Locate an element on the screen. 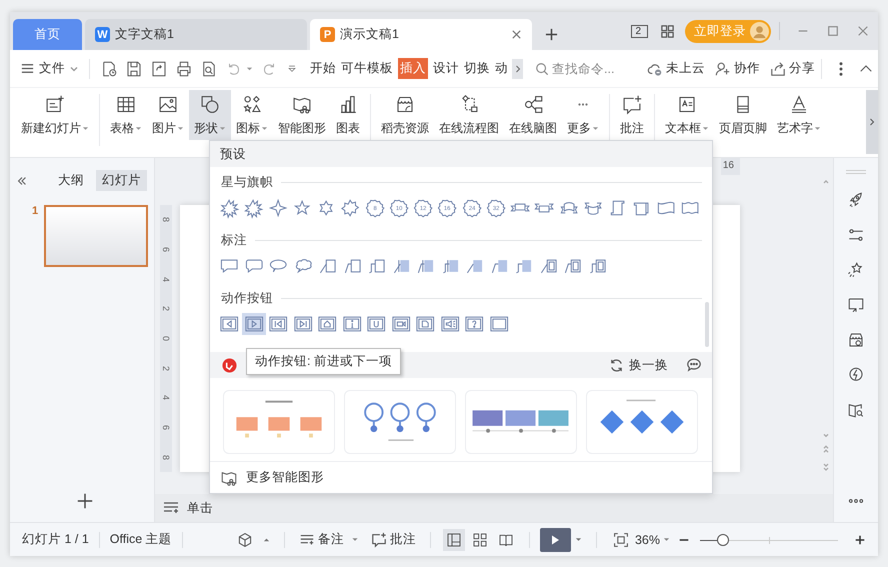  book-search-icon is located at coordinates (856, 410).